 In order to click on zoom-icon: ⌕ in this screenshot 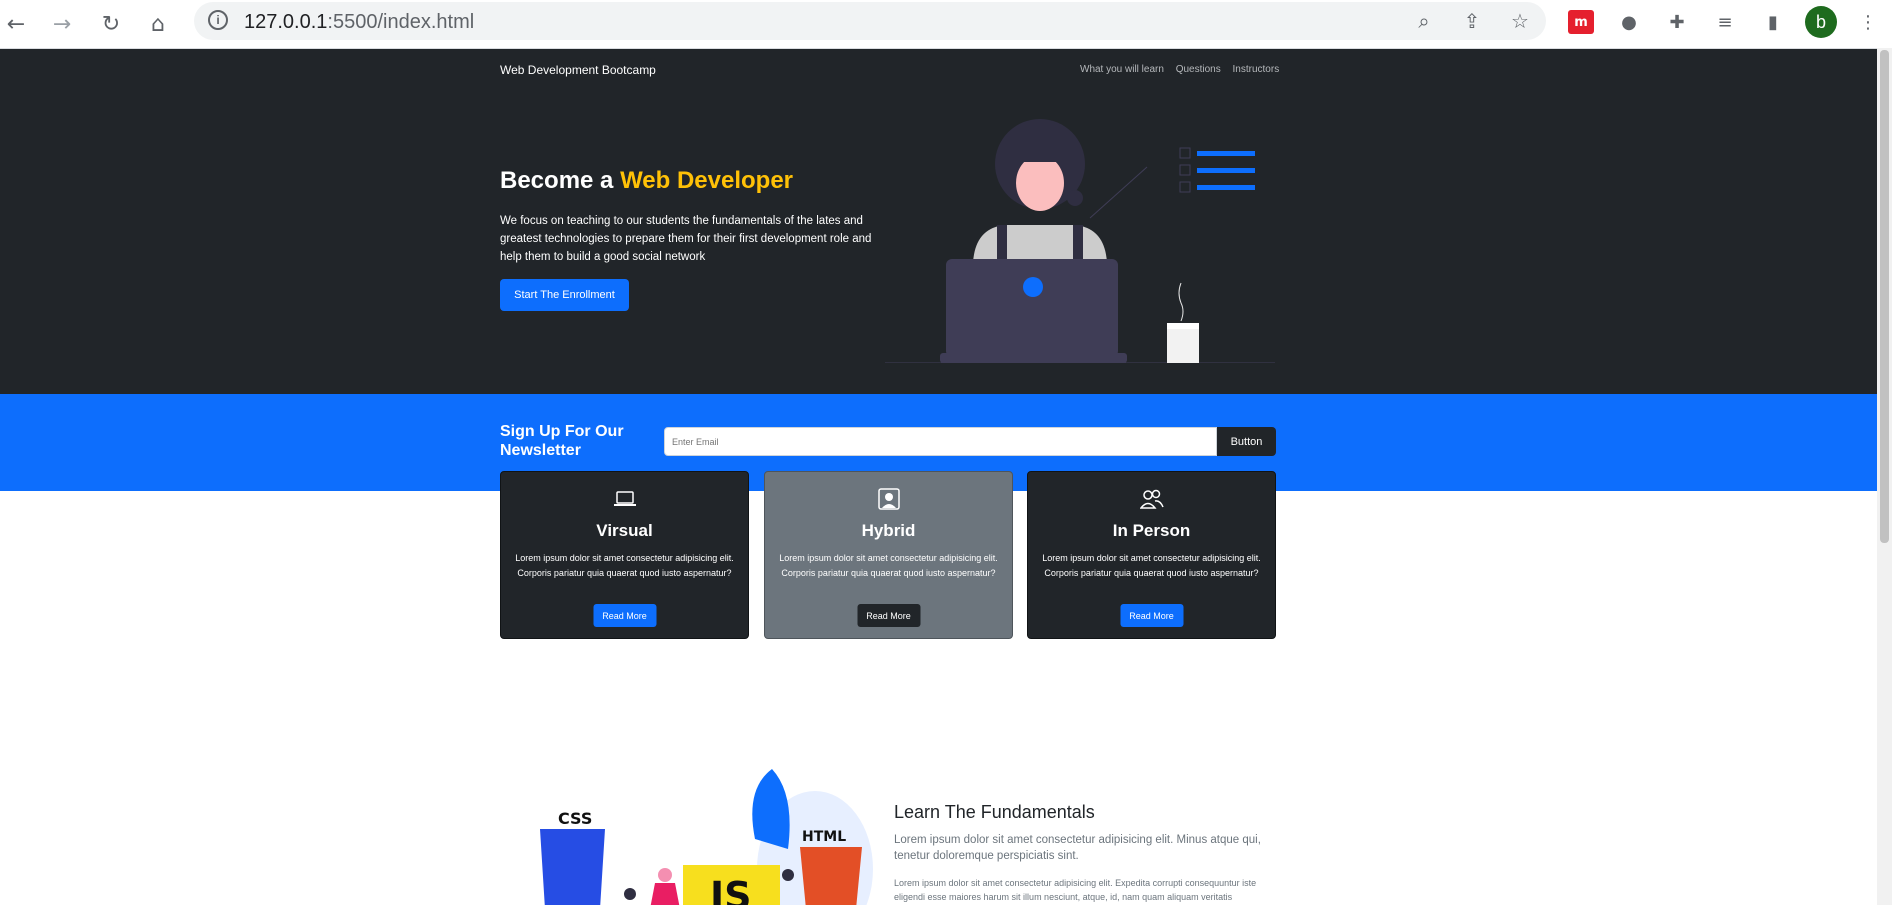, I will do `click(1424, 21)`.